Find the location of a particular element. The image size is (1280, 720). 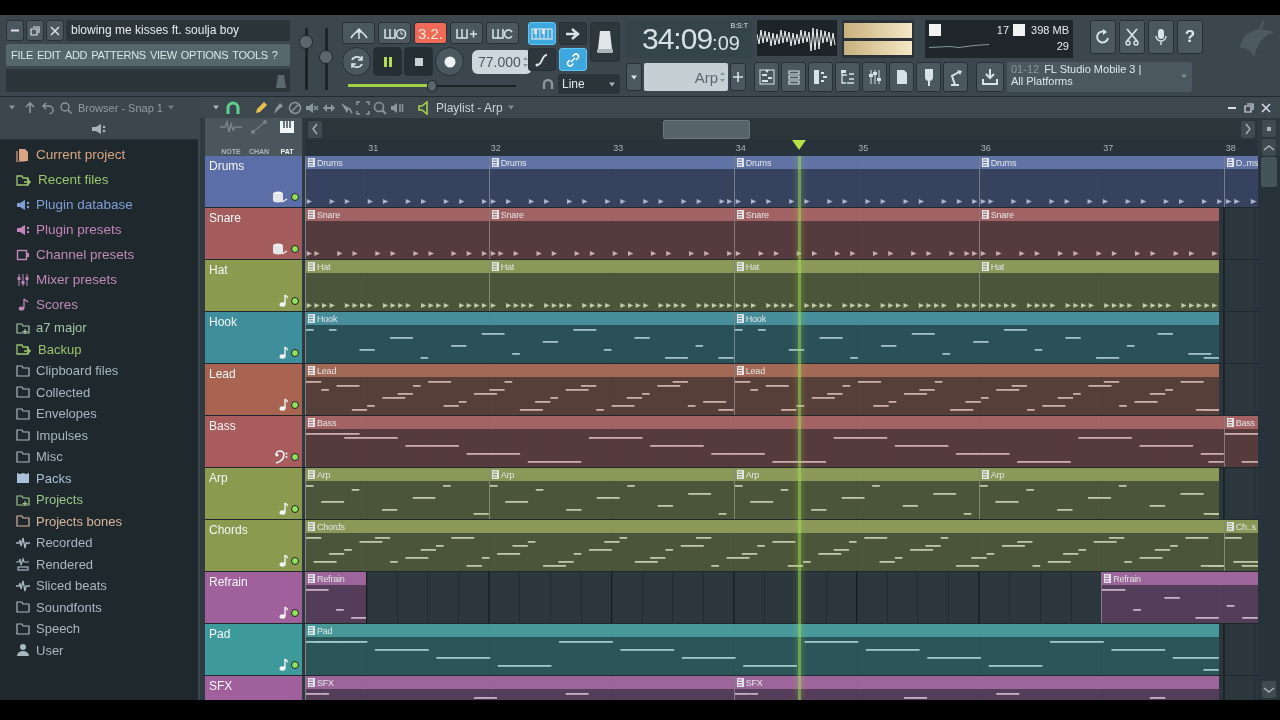

clip-label: Ch..s is located at coordinates (1245, 526).